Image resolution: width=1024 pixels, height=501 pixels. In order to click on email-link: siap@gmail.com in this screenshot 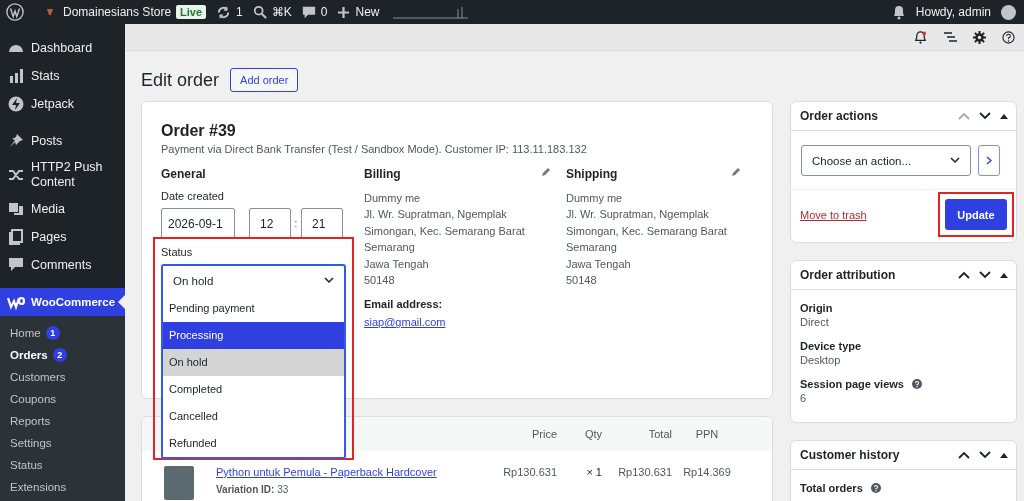, I will do `click(465, 322)`.